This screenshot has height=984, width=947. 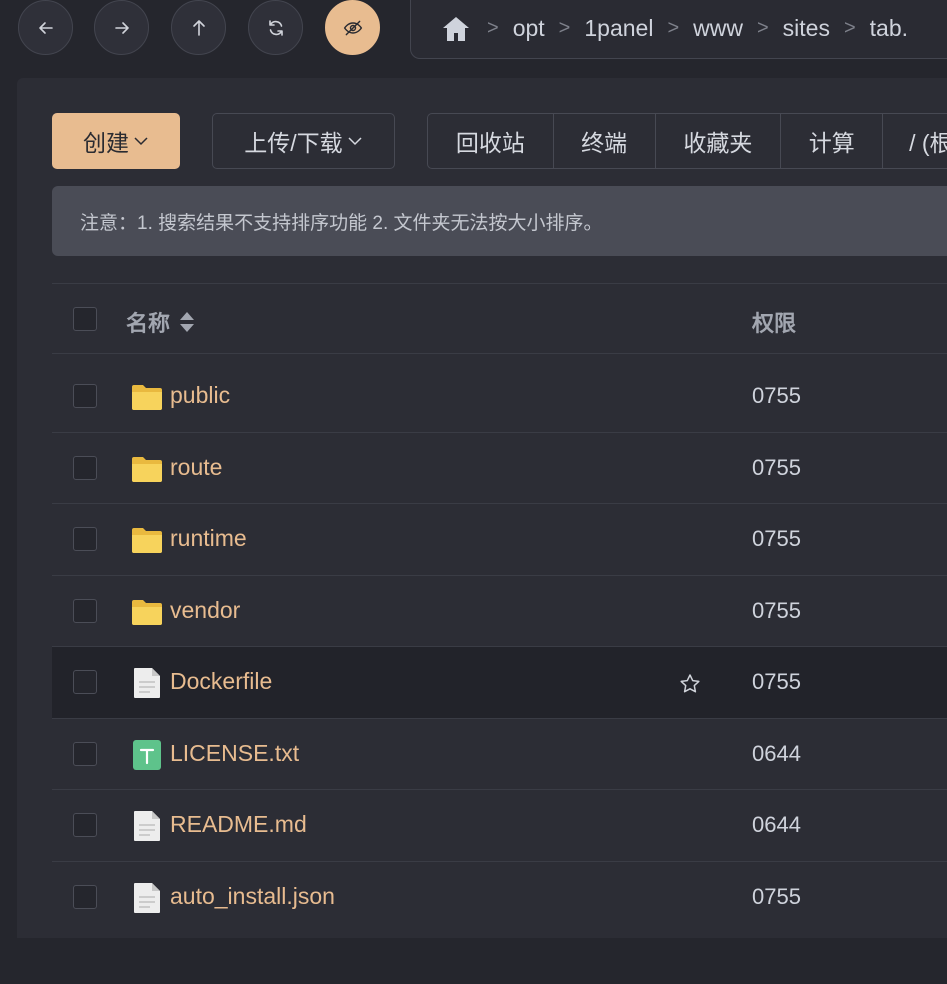 I want to click on home-icon, so click(x=456, y=29).